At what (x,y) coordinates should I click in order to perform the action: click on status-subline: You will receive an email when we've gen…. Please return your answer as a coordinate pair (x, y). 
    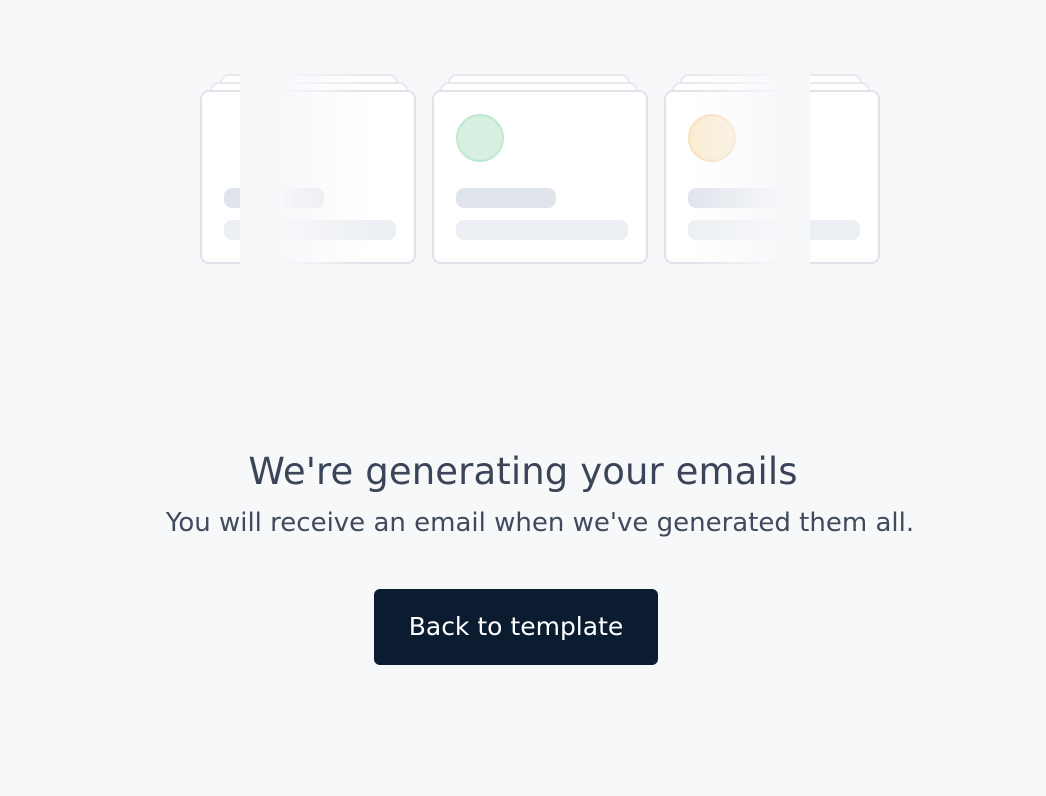
    Looking at the image, I should click on (540, 523).